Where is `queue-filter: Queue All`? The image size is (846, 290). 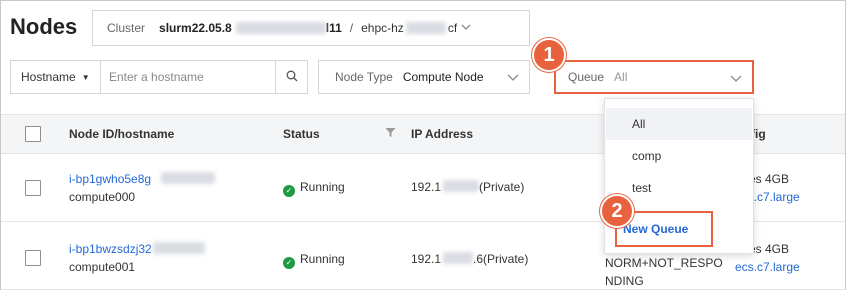
queue-filter: Queue All is located at coordinates (654, 77).